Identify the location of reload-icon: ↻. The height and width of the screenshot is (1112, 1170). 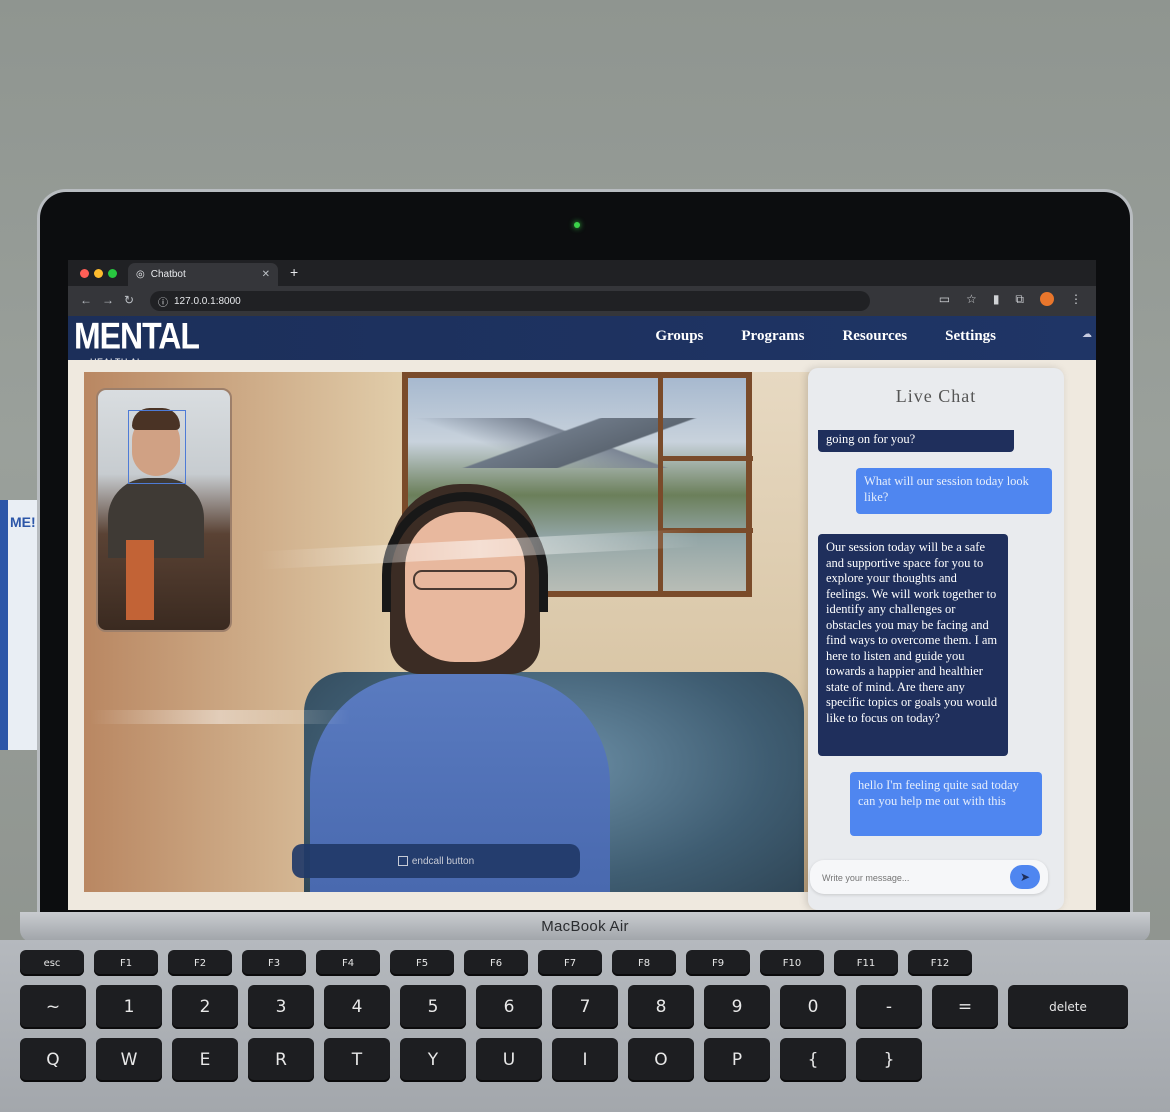
(129, 300).